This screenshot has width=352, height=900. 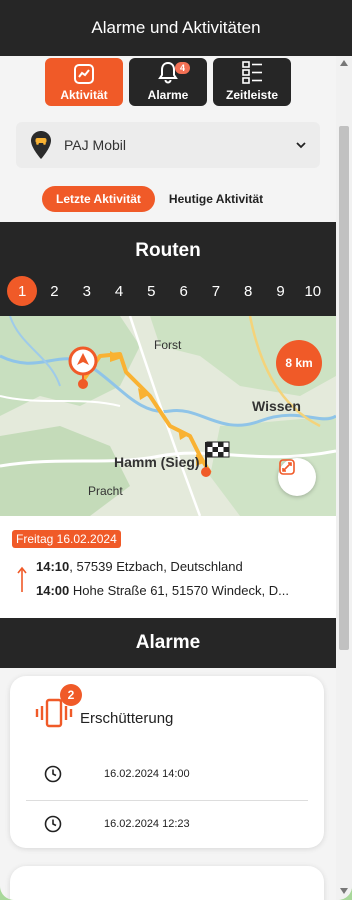 I want to click on chevron-down-icon, so click(x=301, y=145).